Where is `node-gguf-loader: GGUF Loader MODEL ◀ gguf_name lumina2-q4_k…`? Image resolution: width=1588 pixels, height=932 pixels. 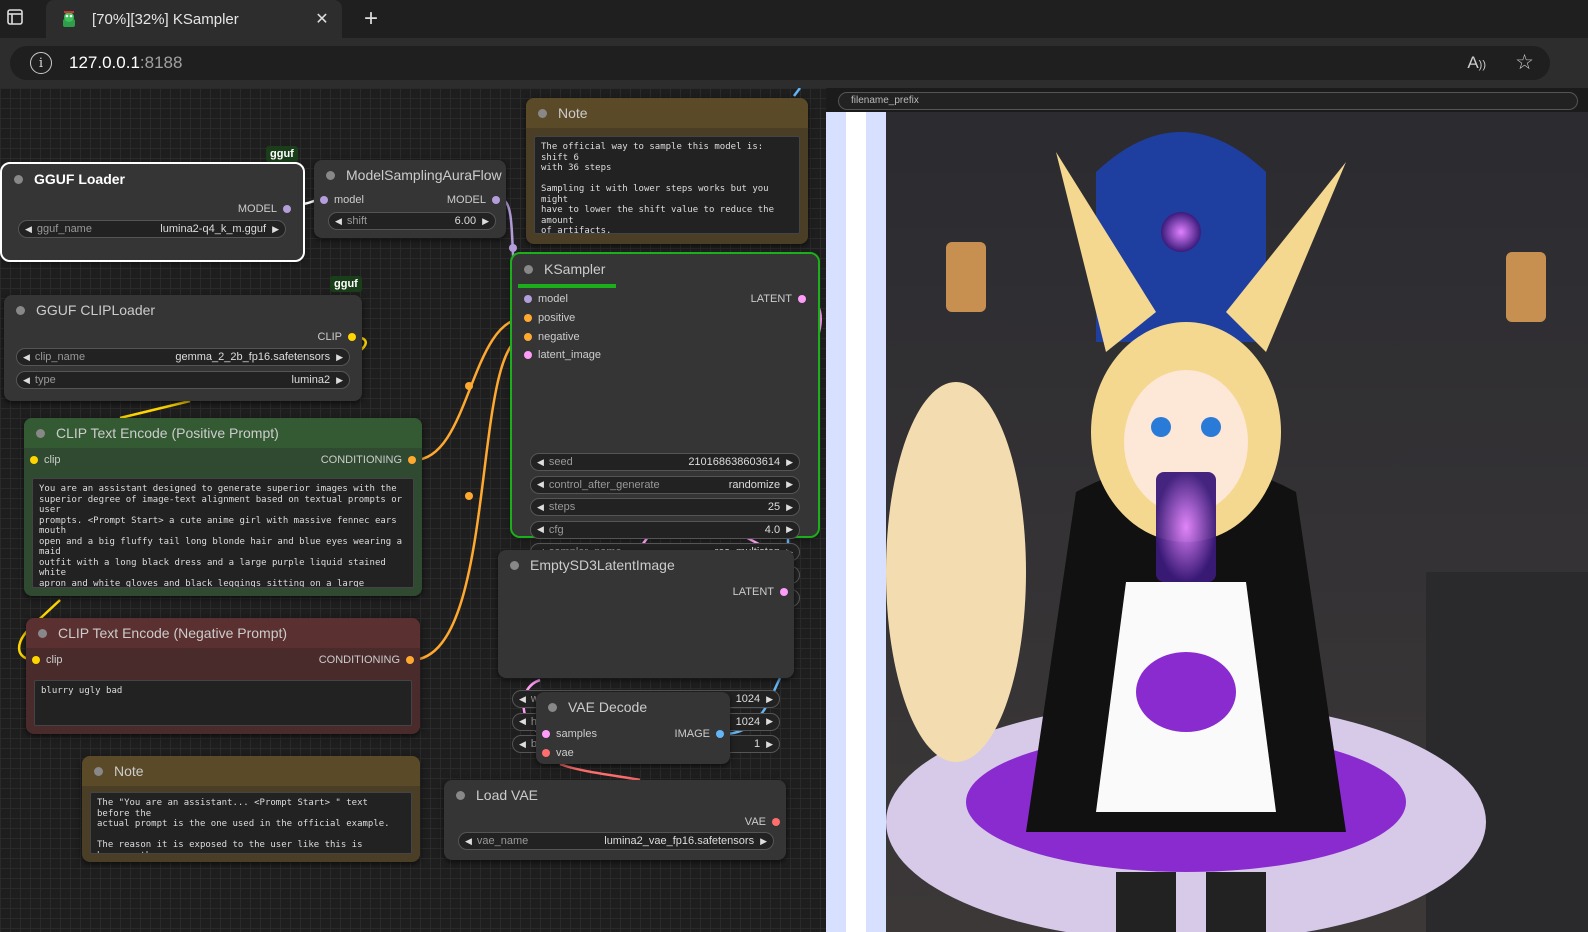 node-gguf-loader: GGUF Loader MODEL ◀ gguf_name lumina2-q4_k… is located at coordinates (152, 212).